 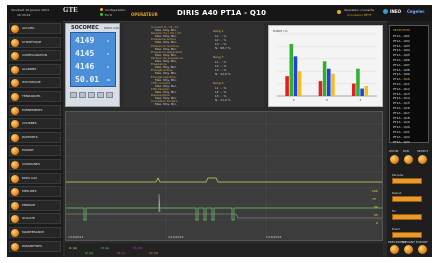 What do you see at coordinates (401, 41) in the screenshot?
I see `feeder-list-item: PT1A - Q02` at bounding box center [401, 41].